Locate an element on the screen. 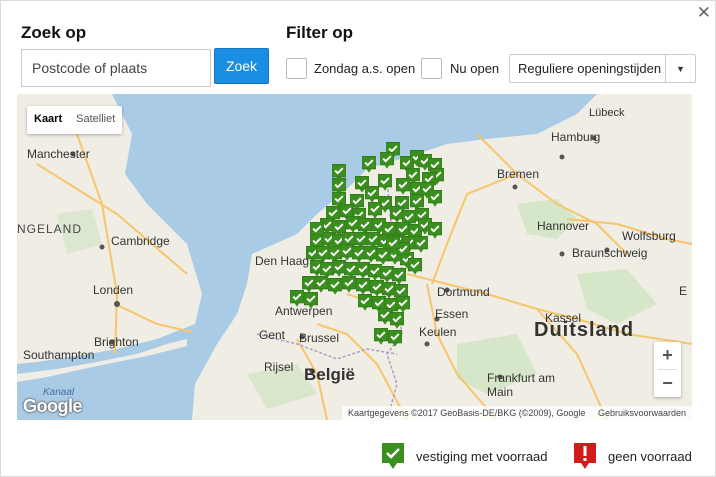 Image resolution: width=716 pixels, height=477 pixels. map-label: NGELAND is located at coordinates (50, 229).